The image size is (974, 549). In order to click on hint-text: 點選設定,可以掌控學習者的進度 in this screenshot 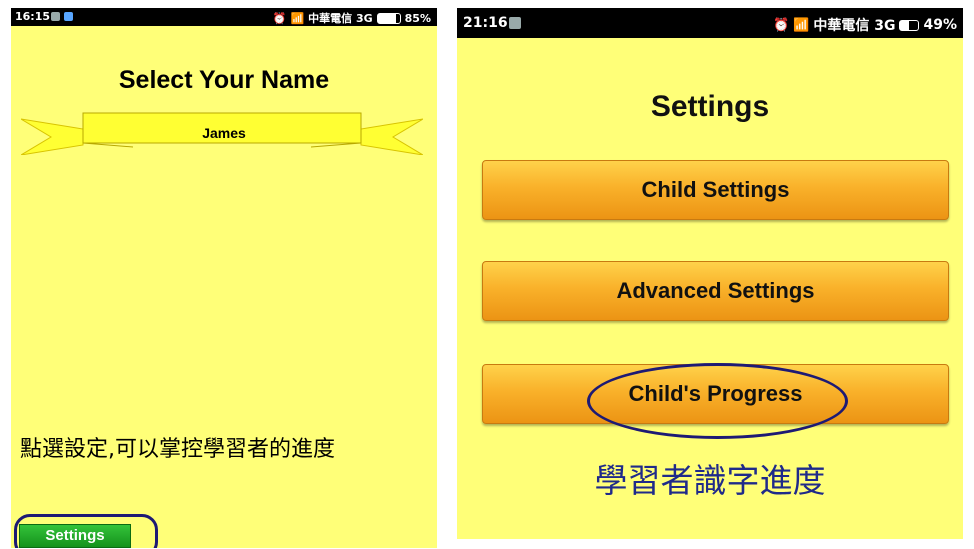, I will do `click(177, 449)`.